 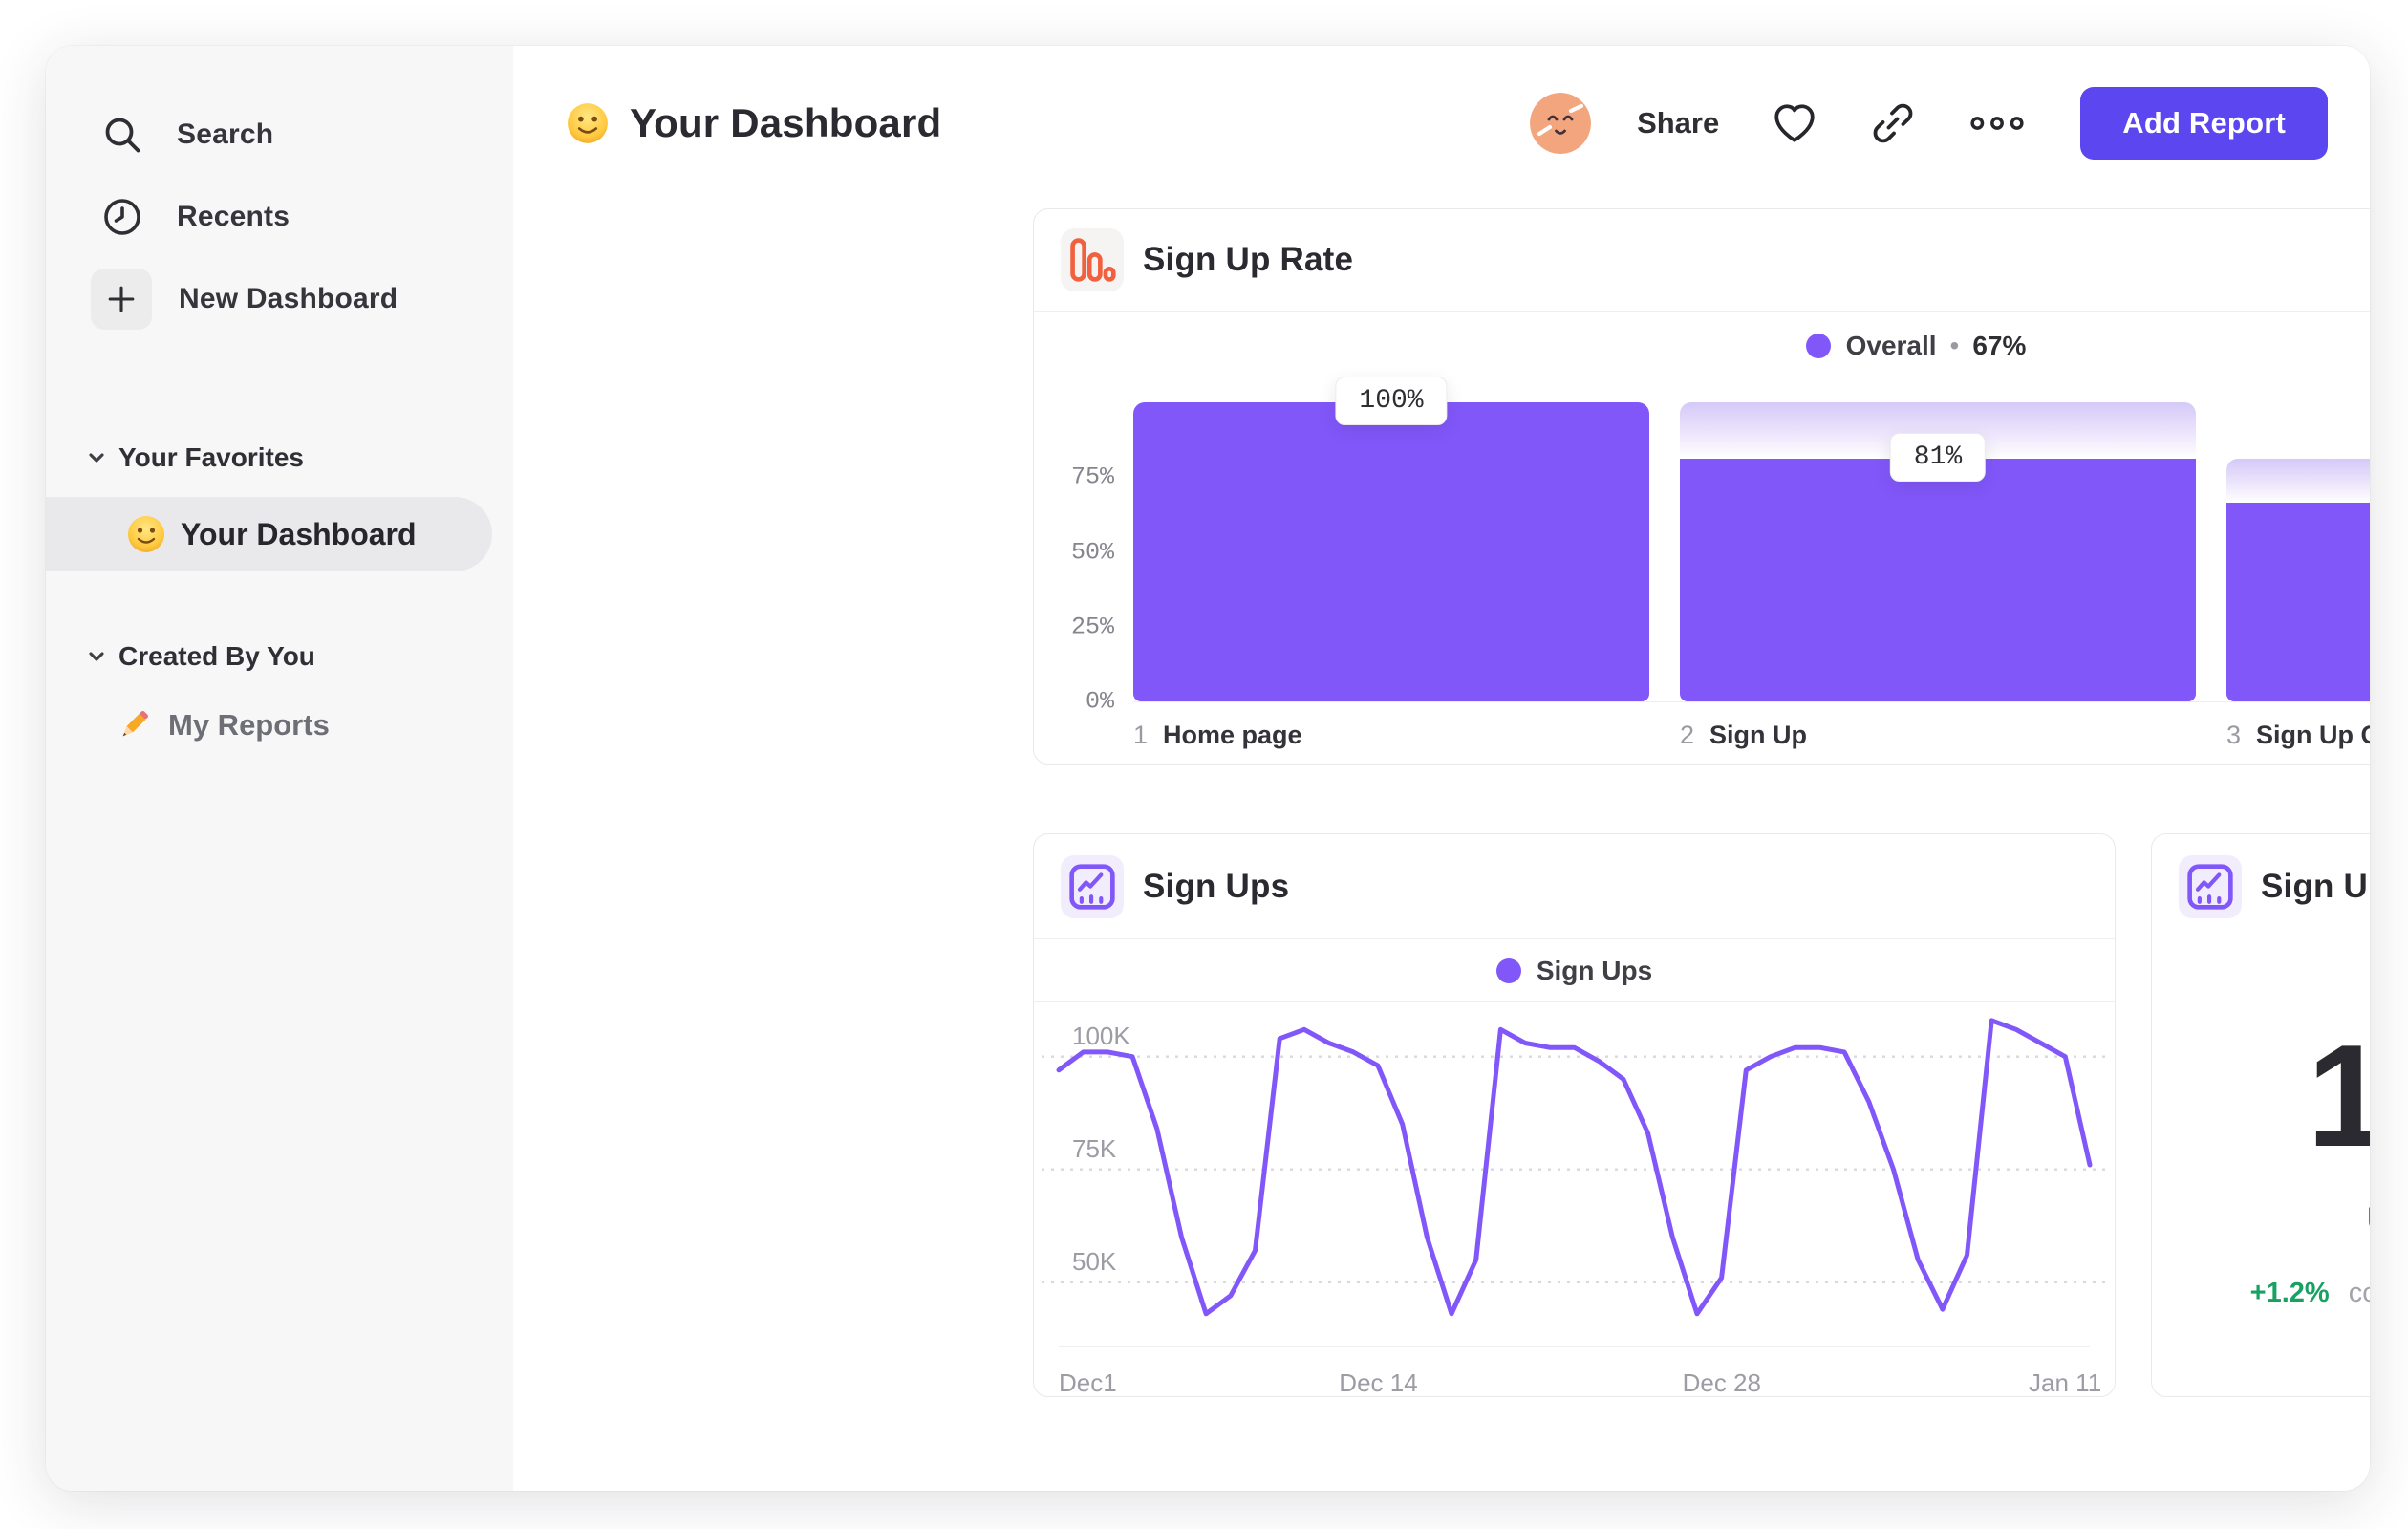 What do you see at coordinates (1891, 345) in the screenshot?
I see `legend-series-label: Overall` at bounding box center [1891, 345].